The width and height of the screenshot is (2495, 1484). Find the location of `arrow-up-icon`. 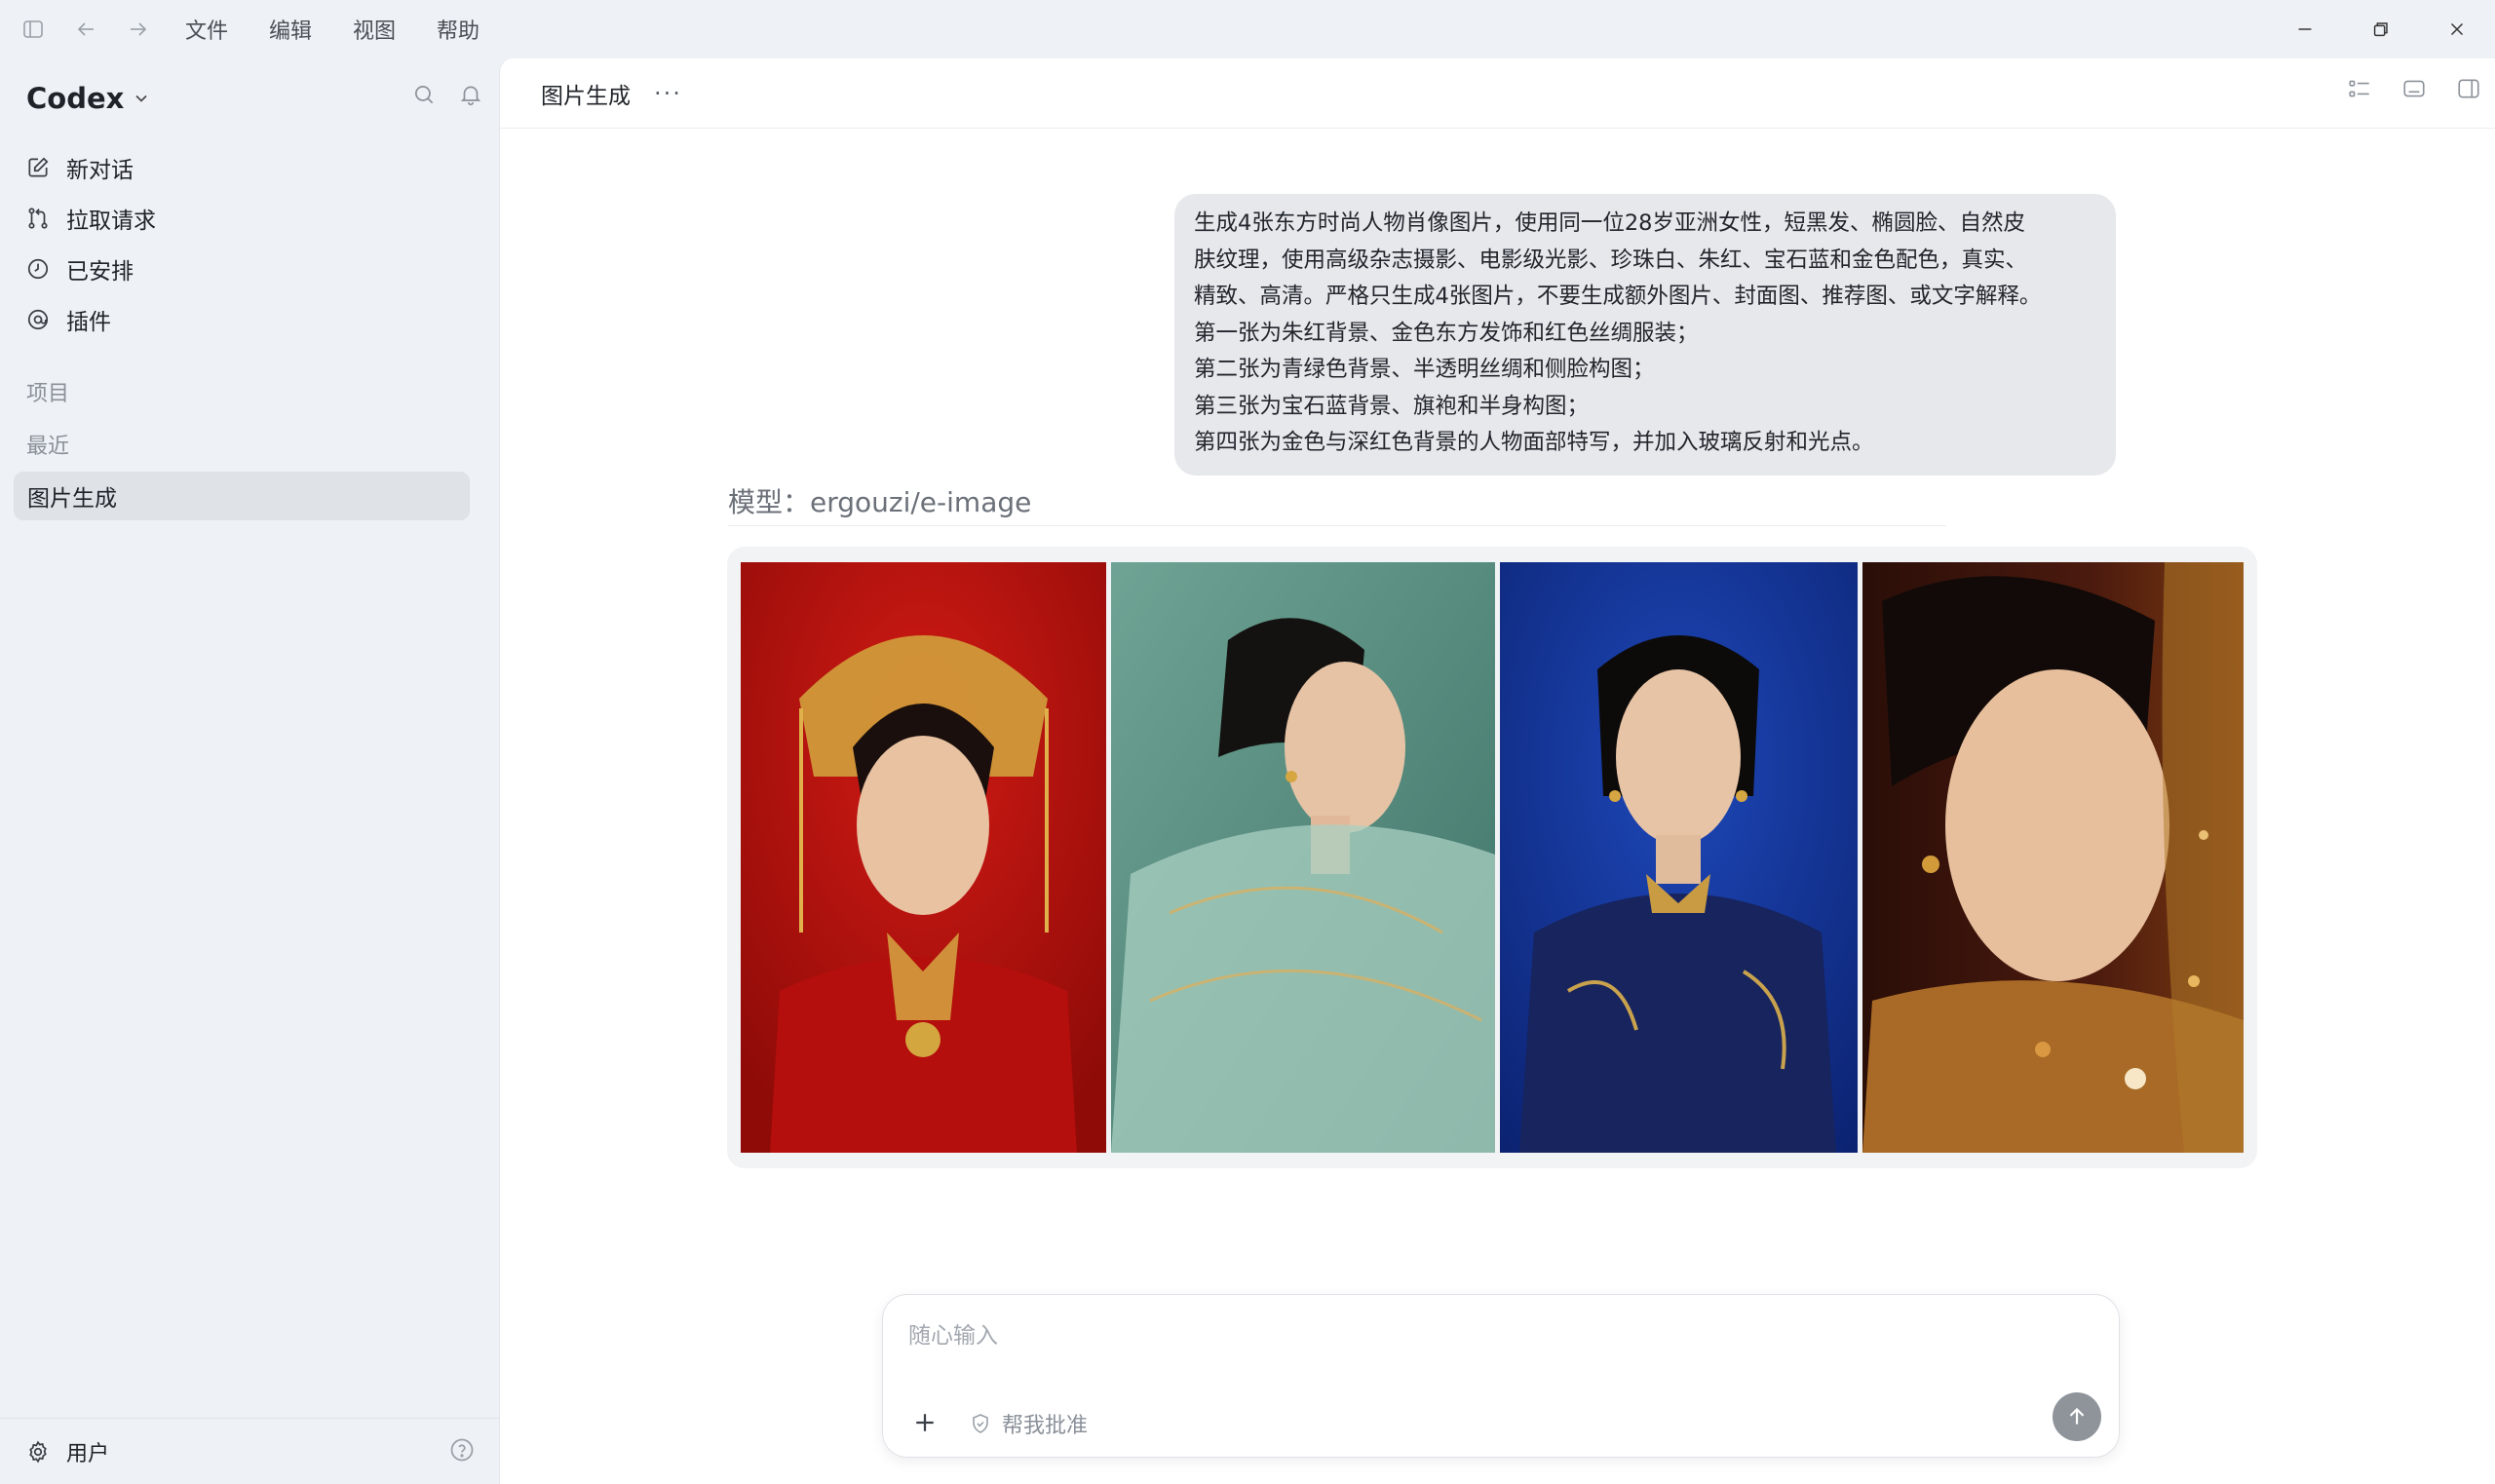

arrow-up-icon is located at coordinates (2077, 1416).